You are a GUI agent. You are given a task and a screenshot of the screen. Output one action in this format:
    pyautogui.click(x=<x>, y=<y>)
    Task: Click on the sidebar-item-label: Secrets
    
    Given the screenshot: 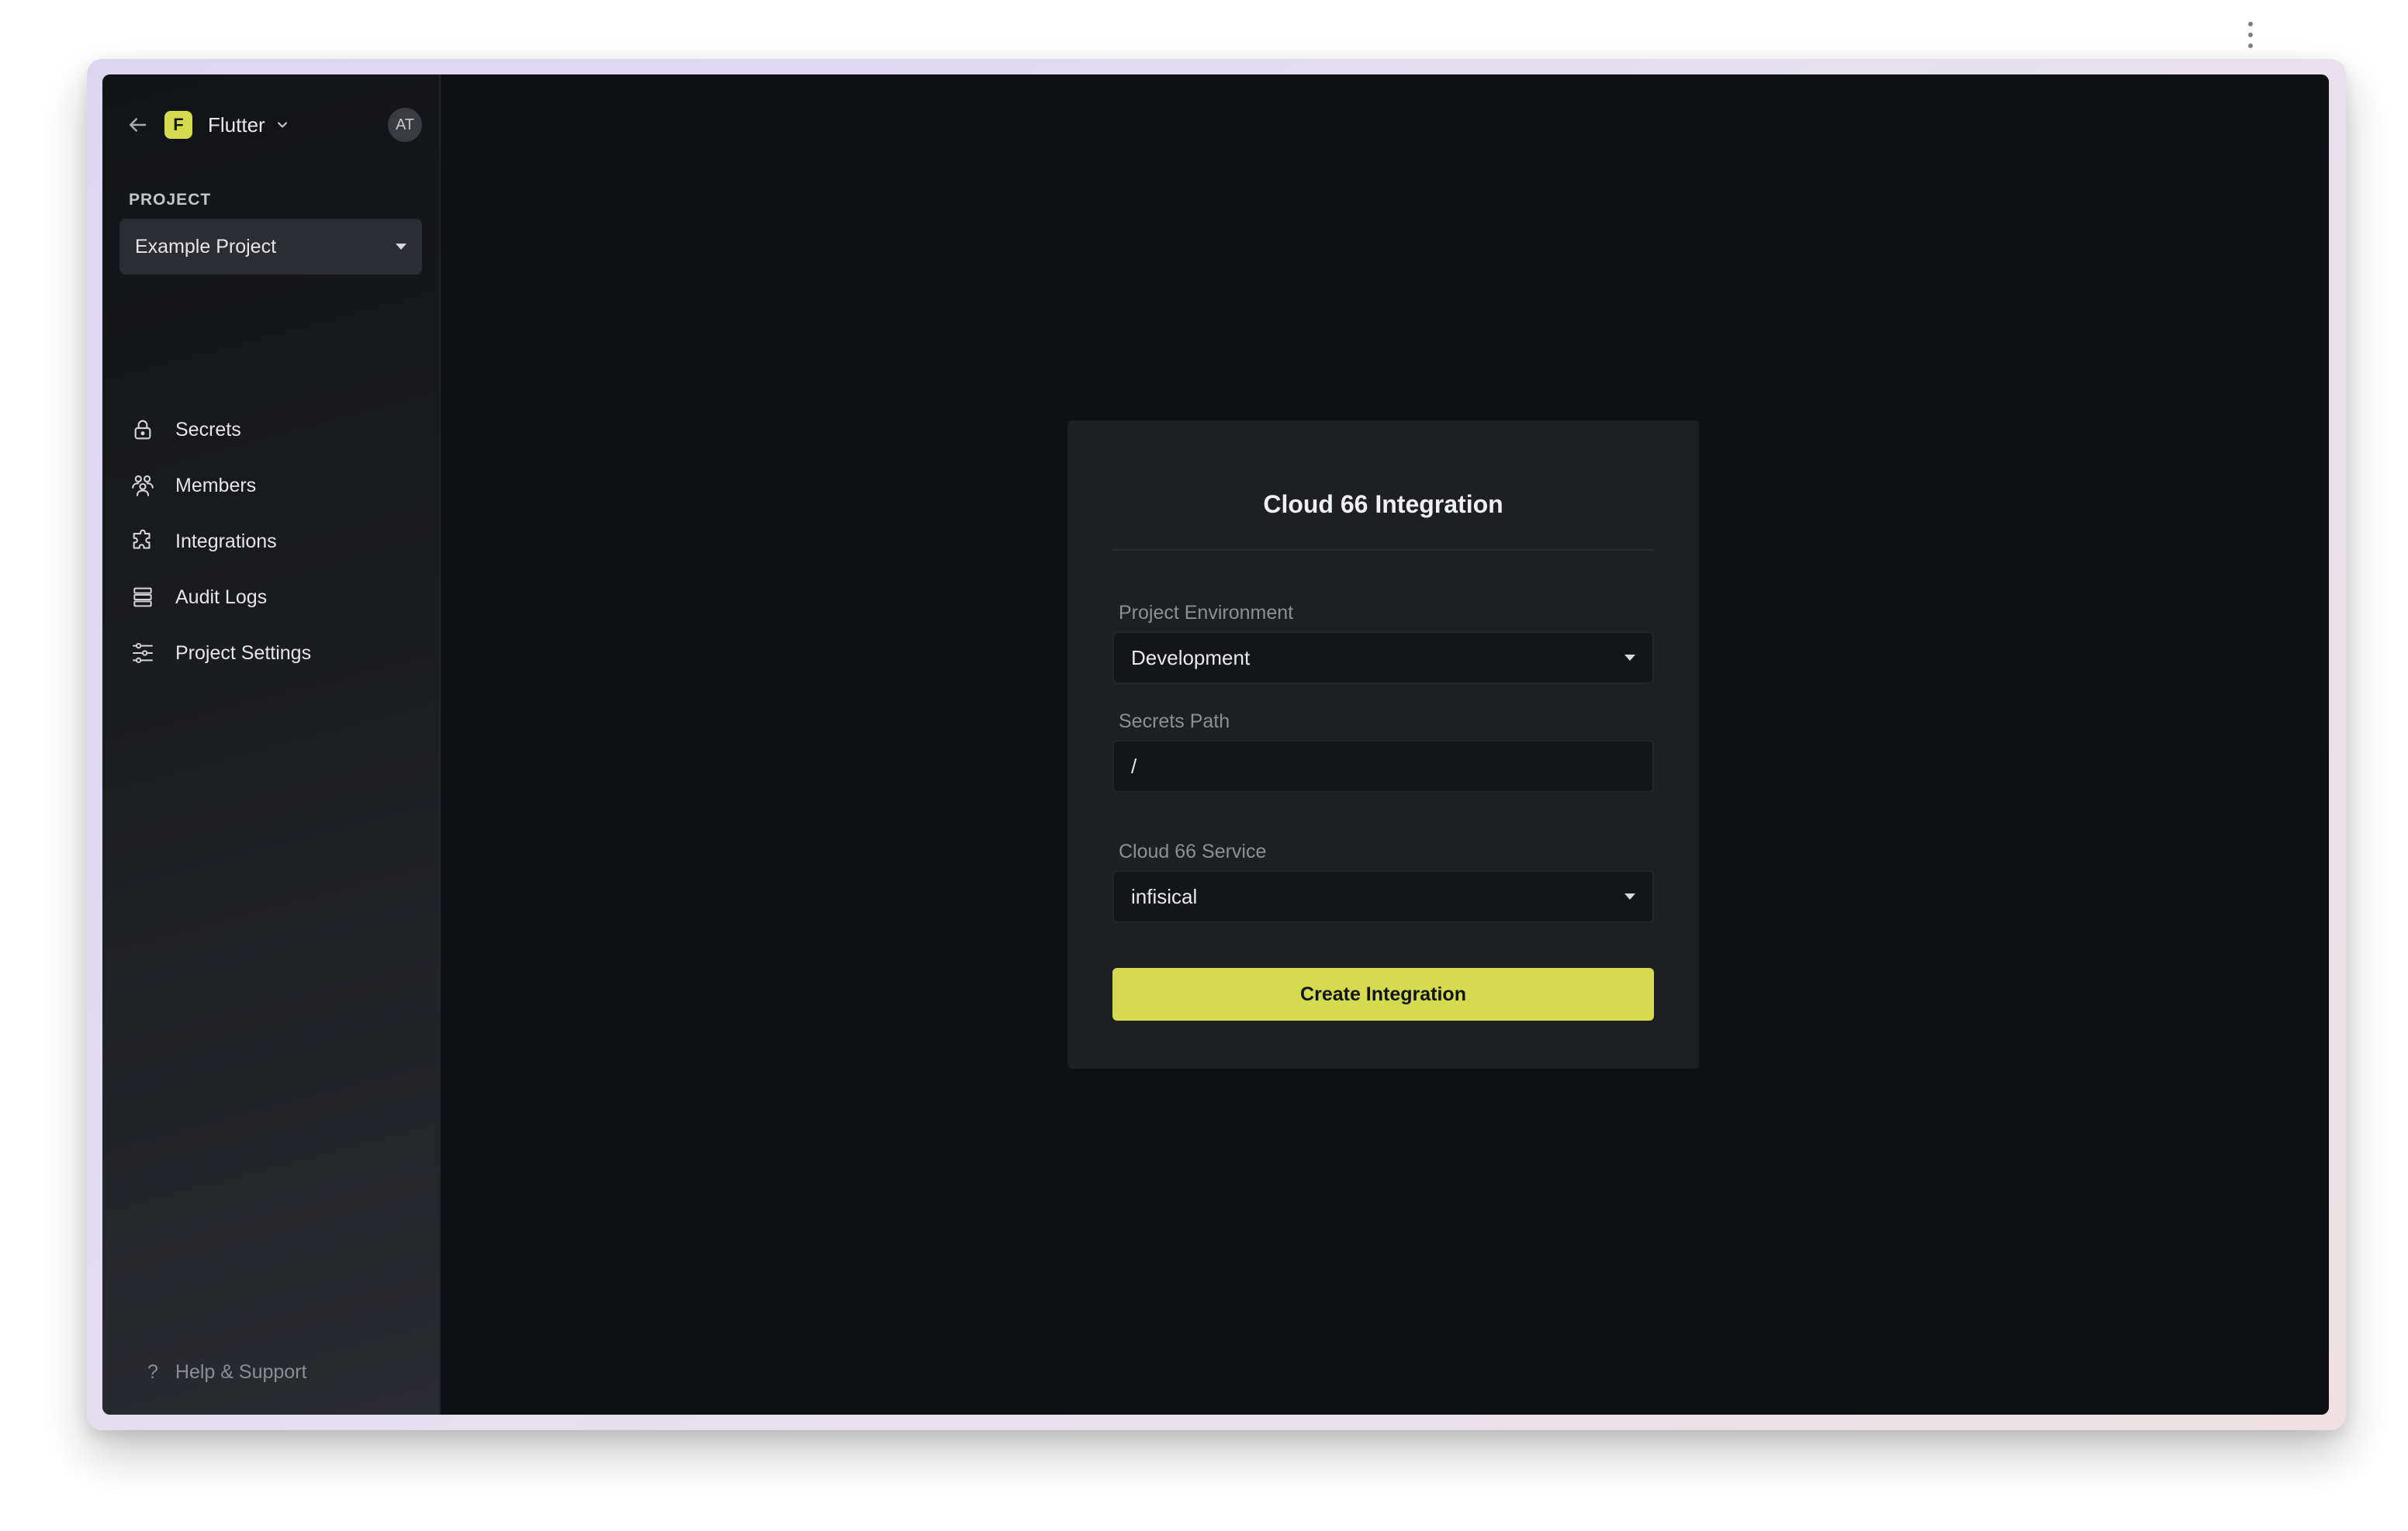 What is the action you would take?
    pyautogui.click(x=208, y=429)
    